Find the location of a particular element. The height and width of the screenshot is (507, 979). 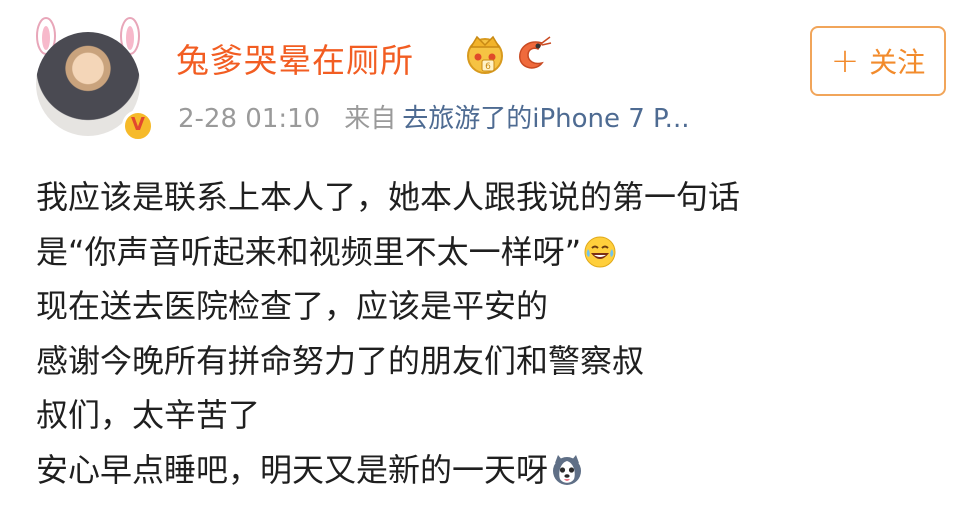

svg-text: 6 is located at coordinates (488, 67).